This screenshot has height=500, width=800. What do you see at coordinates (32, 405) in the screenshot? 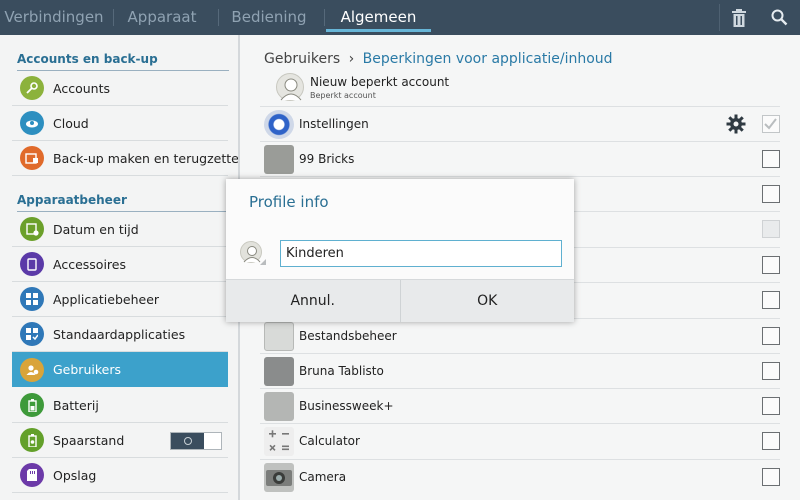
I see `battery-icon` at bounding box center [32, 405].